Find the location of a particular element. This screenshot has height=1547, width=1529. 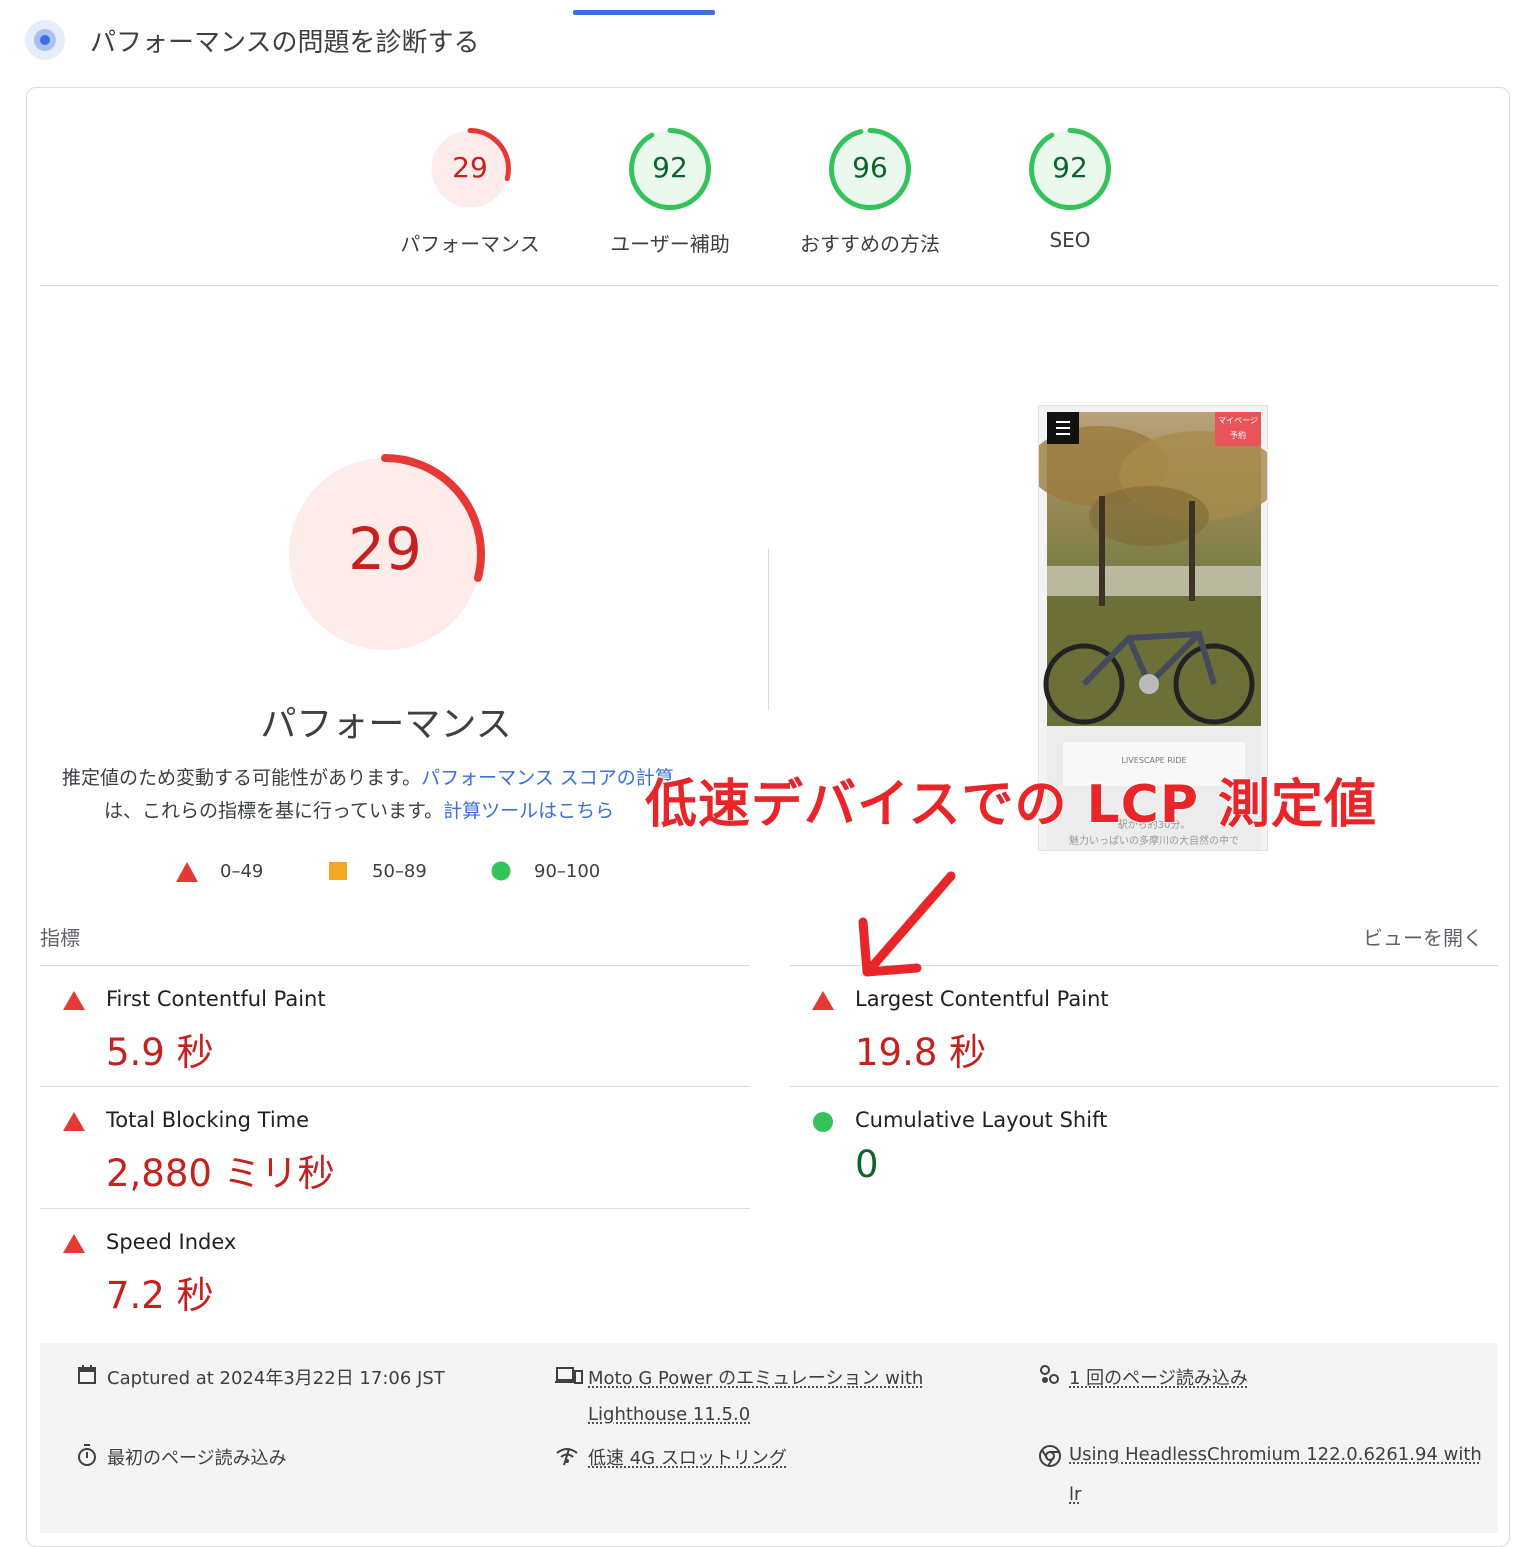

metric-name-cls: Cumulative Layout Shift is located at coordinates (981, 1120).